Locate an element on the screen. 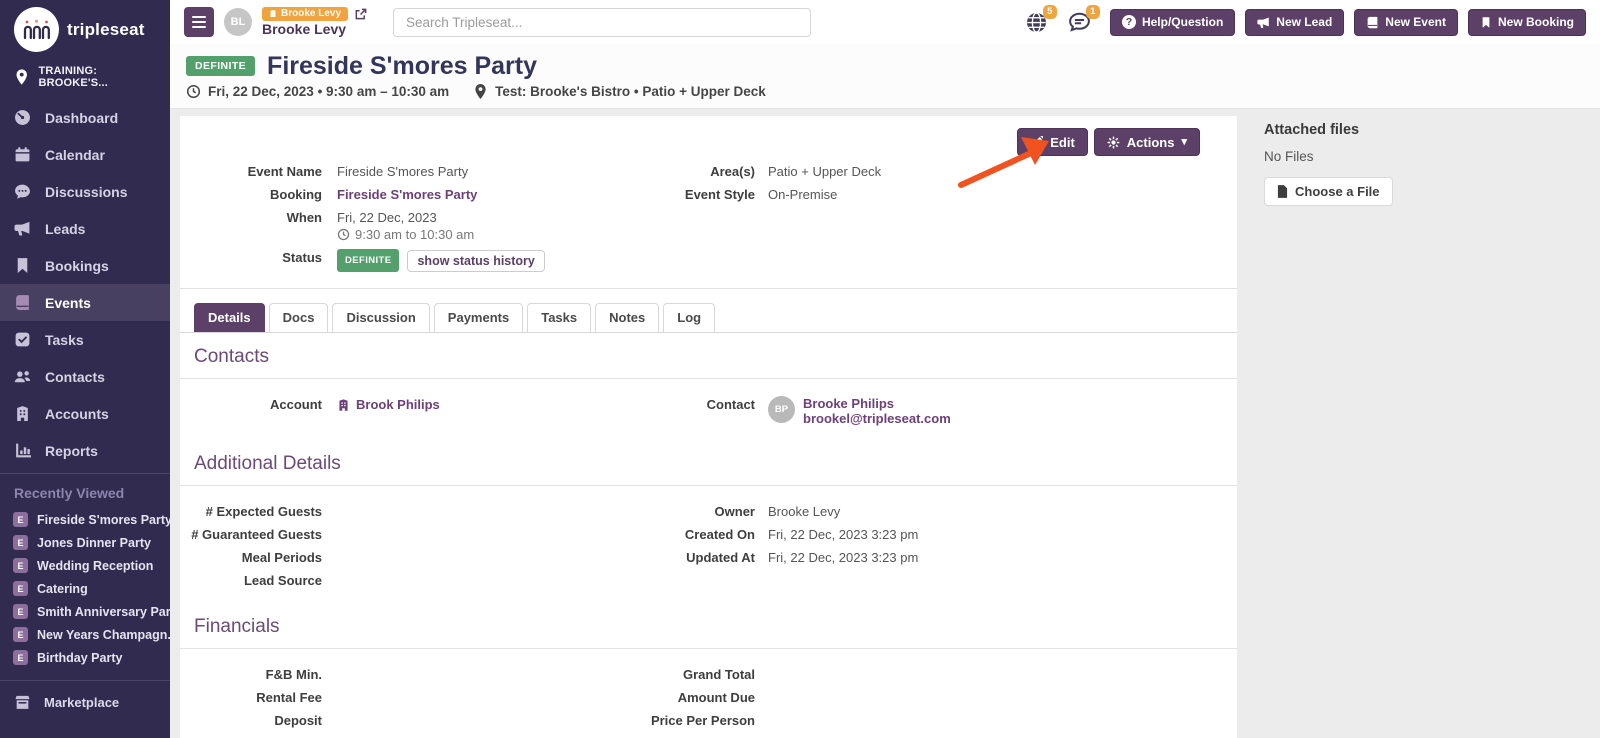  help-question-button: ? Help/Question is located at coordinates (1172, 22).